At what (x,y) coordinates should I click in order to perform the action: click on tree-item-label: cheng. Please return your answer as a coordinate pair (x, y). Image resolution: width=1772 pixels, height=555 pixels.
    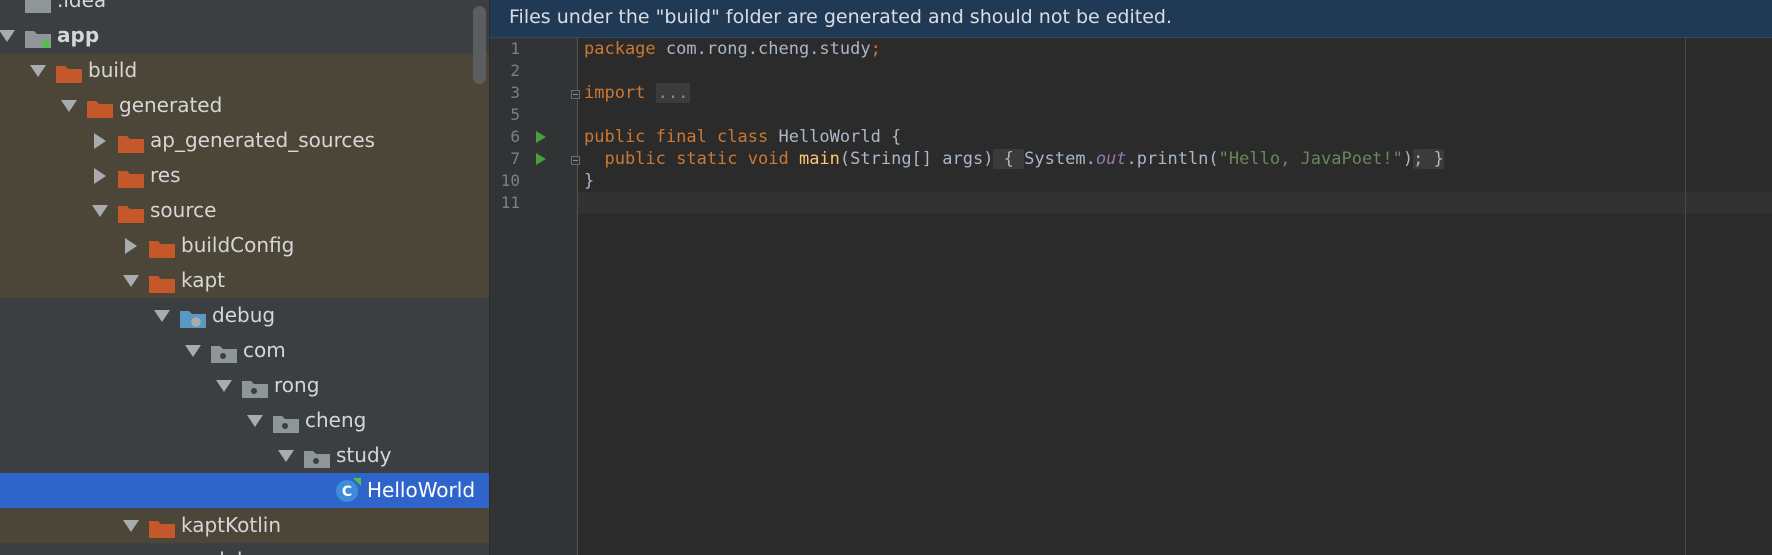
    Looking at the image, I should click on (336, 420).